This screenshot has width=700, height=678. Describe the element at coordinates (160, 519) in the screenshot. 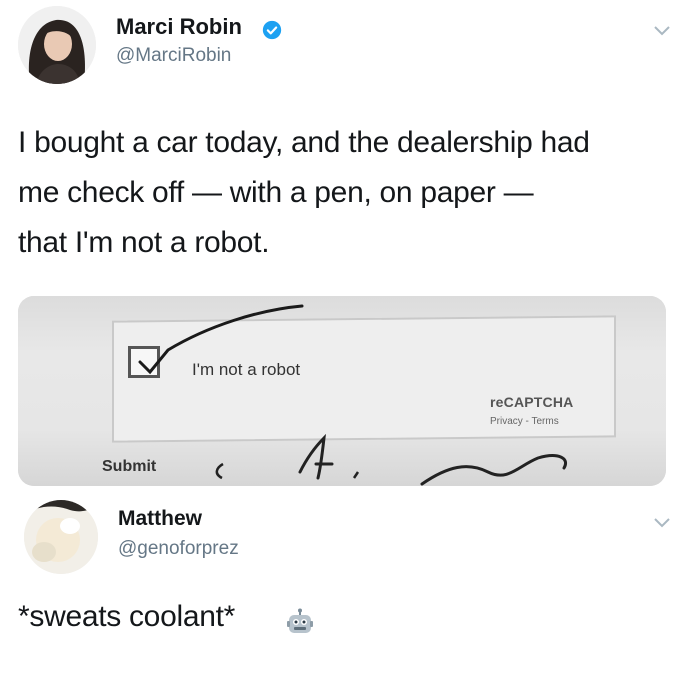

I see `reply-author-name: Matthew` at that location.